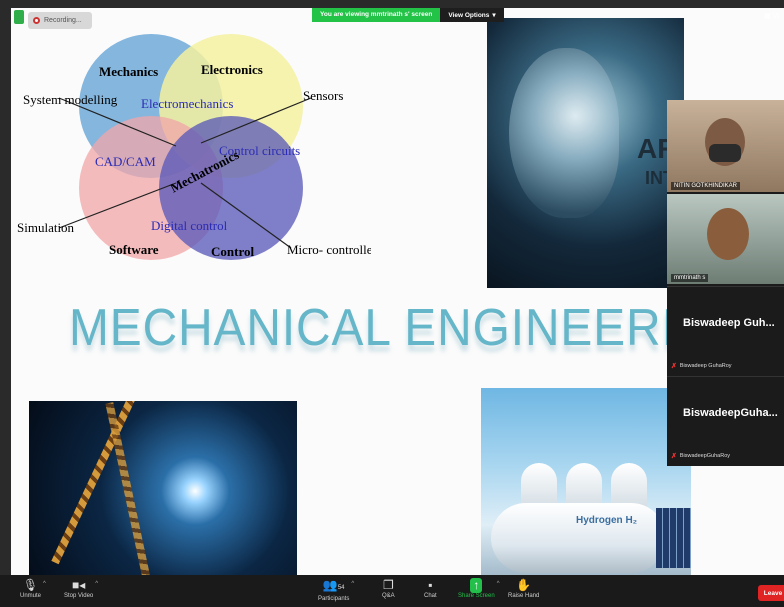 Image resolution: width=784 pixels, height=607 pixels. Describe the element at coordinates (430, 585) in the screenshot. I see `chat-icon: ▪` at that location.